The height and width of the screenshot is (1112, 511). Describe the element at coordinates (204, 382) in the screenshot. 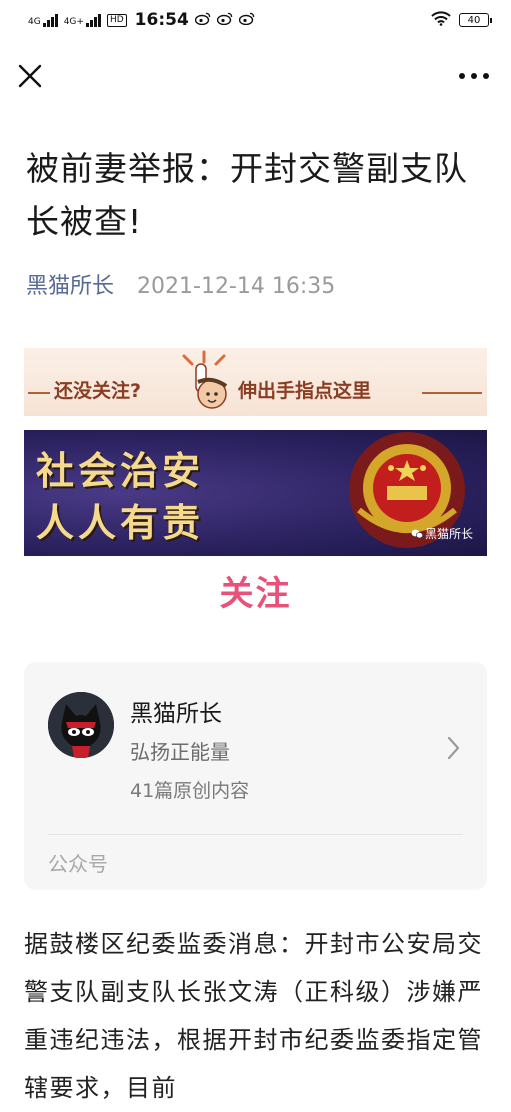

I see `pointing-finger-icon` at that location.